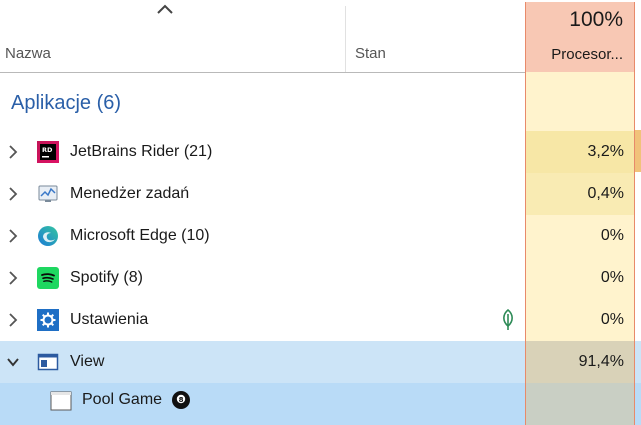  I want to click on svg-text: RD, so click(47, 150).